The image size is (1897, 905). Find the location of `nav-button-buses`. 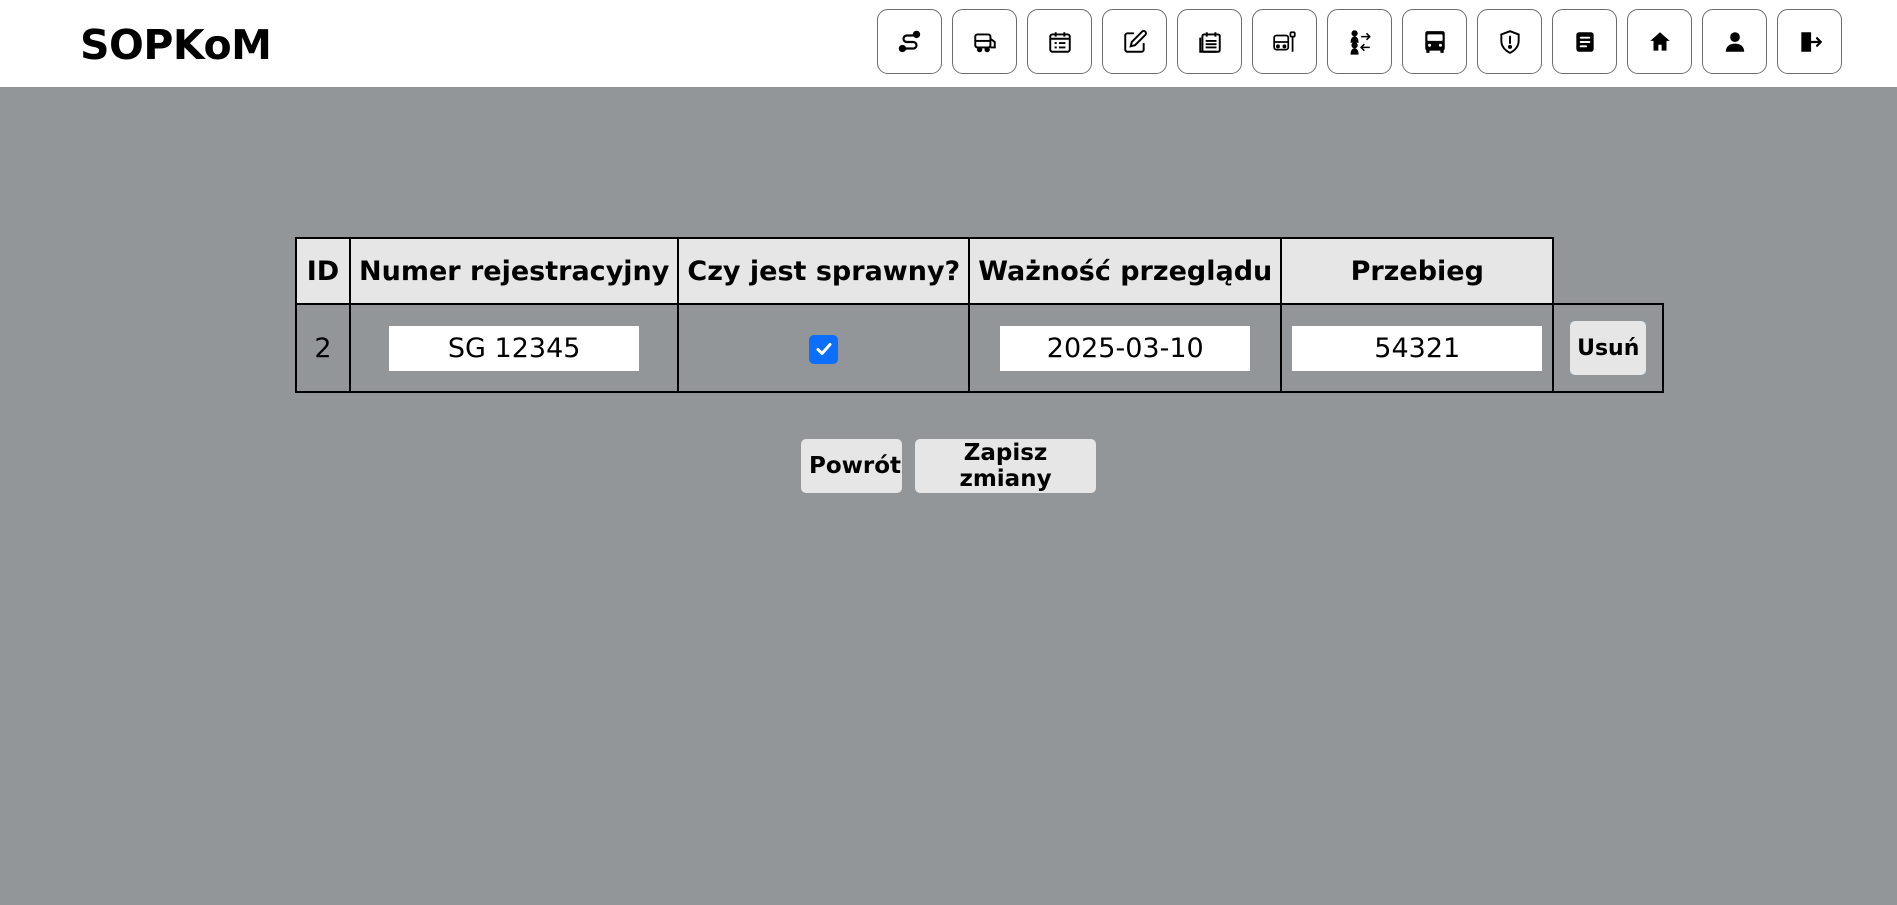

nav-button-buses is located at coordinates (1434, 41).